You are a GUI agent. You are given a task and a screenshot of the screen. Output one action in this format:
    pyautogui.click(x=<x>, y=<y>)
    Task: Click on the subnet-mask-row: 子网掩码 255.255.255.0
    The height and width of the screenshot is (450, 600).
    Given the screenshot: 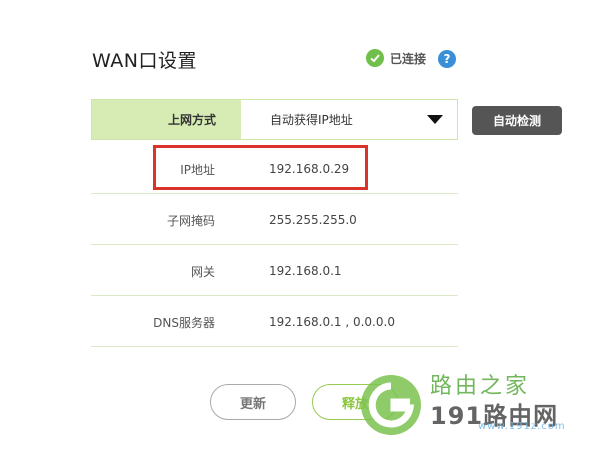 What is the action you would take?
    pyautogui.click(x=274, y=220)
    